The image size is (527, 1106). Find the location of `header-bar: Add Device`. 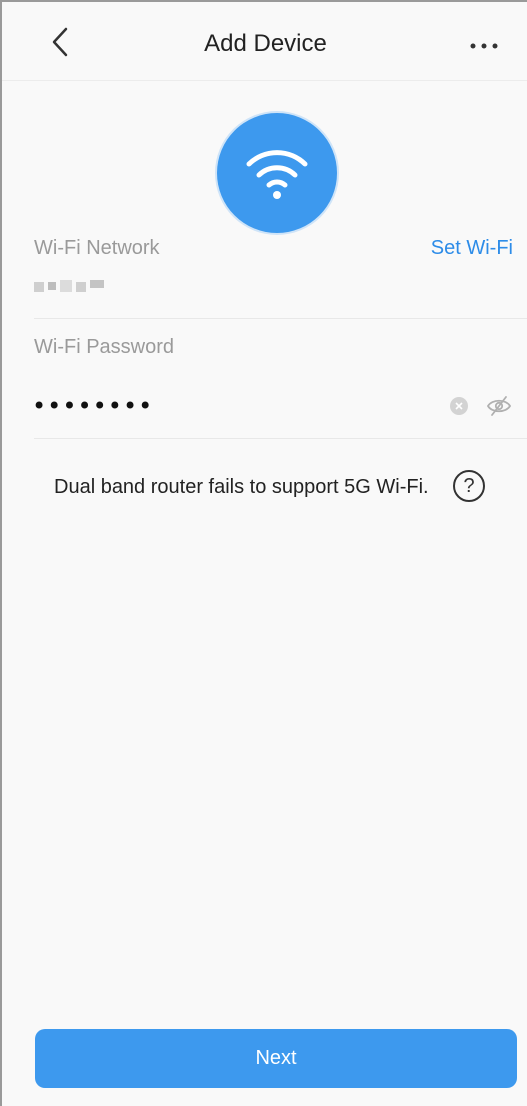

header-bar: Add Device is located at coordinates (264, 41).